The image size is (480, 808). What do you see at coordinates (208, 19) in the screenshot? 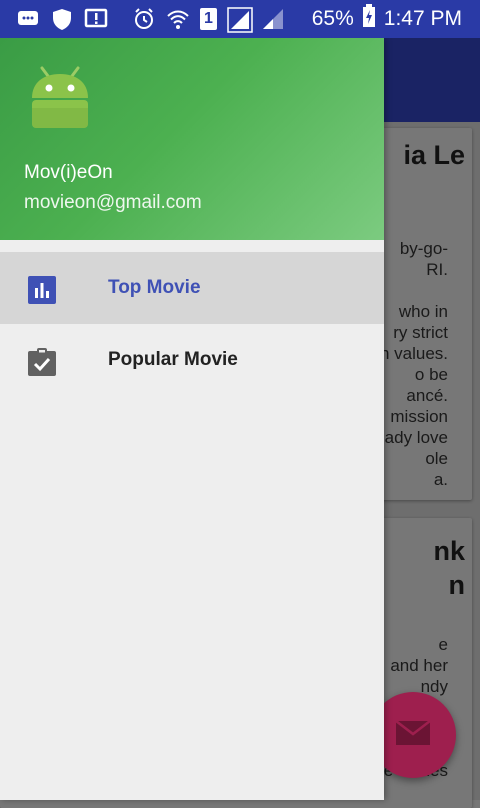
I see `sim-slot-badge: 1` at bounding box center [208, 19].